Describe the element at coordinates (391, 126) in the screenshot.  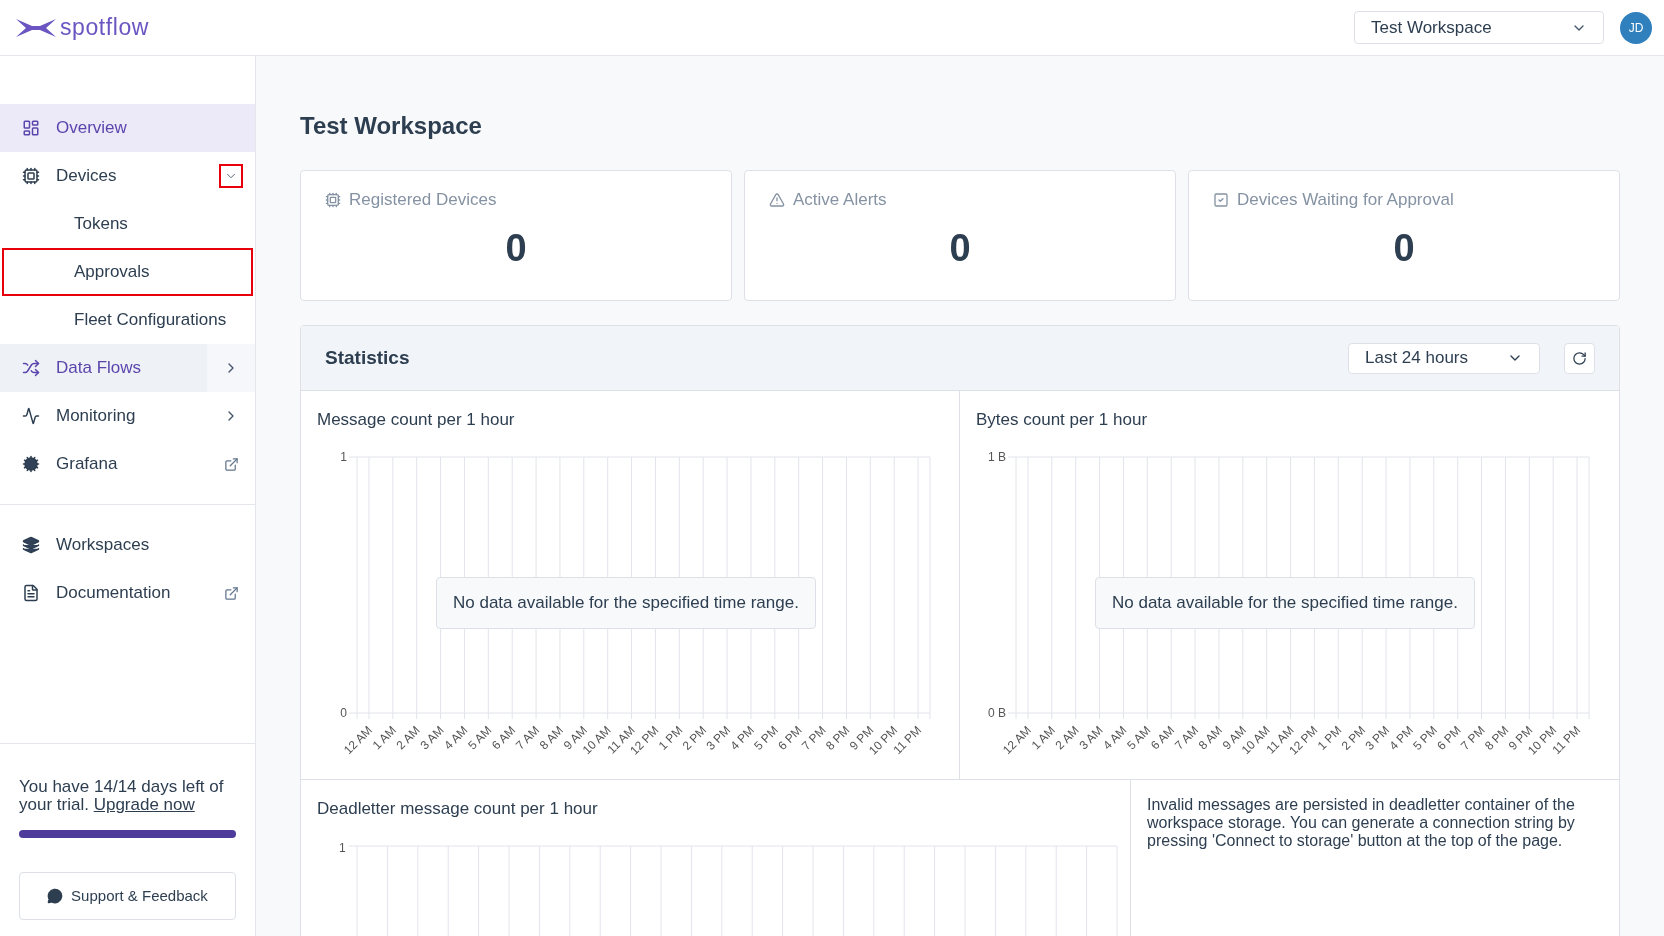
I see `page-title: Test Workspace` at that location.